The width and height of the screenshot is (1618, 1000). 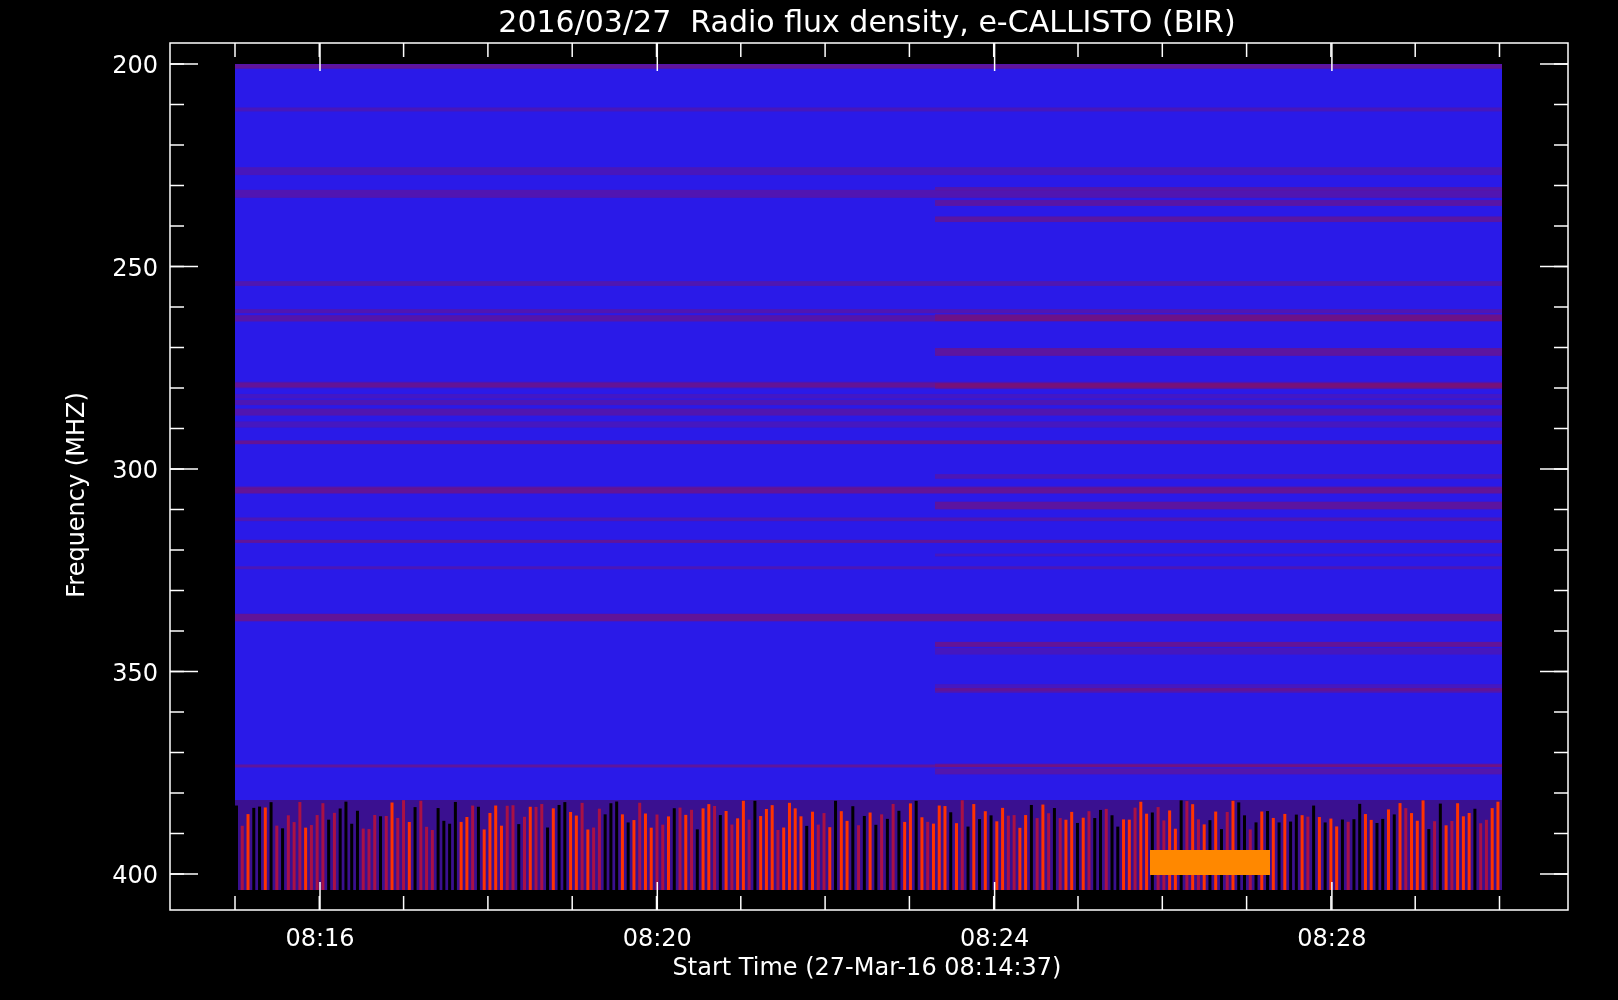 What do you see at coordinates (135, 267) in the screenshot?
I see `y-tick-label: 250` at bounding box center [135, 267].